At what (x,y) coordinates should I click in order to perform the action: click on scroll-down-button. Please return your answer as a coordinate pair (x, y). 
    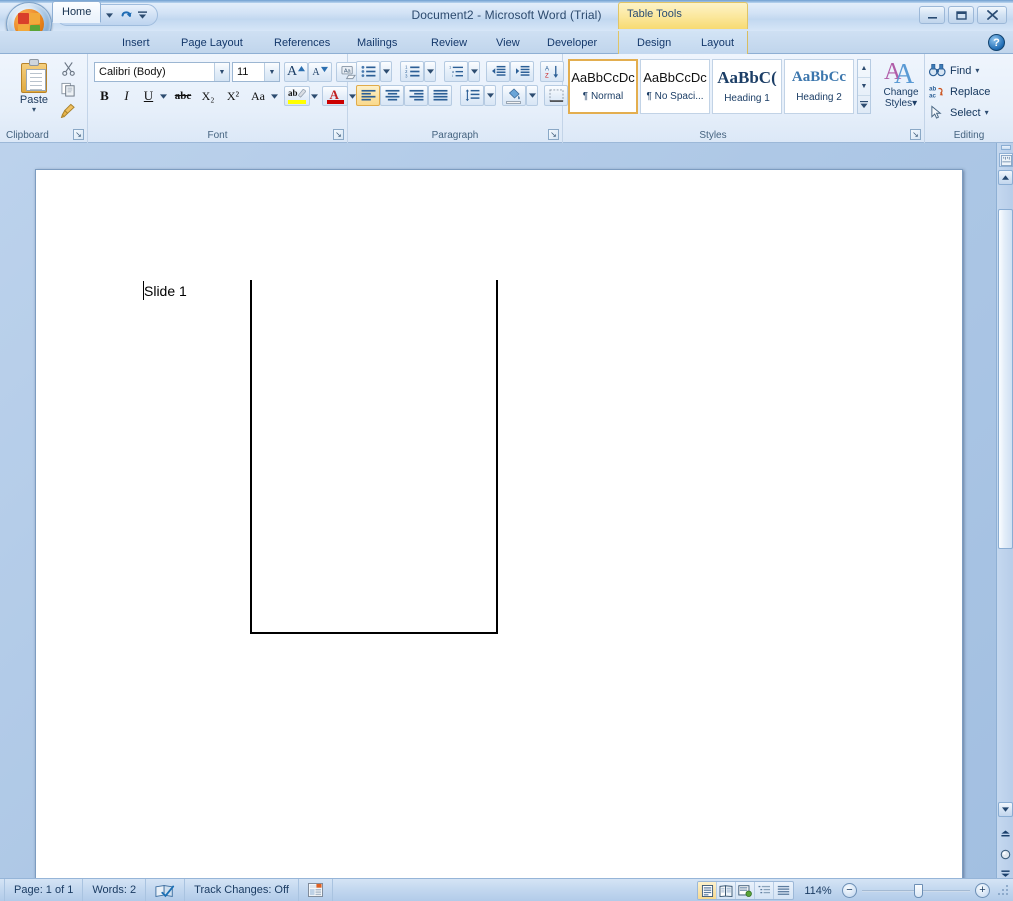
    Looking at the image, I should click on (1005, 809).